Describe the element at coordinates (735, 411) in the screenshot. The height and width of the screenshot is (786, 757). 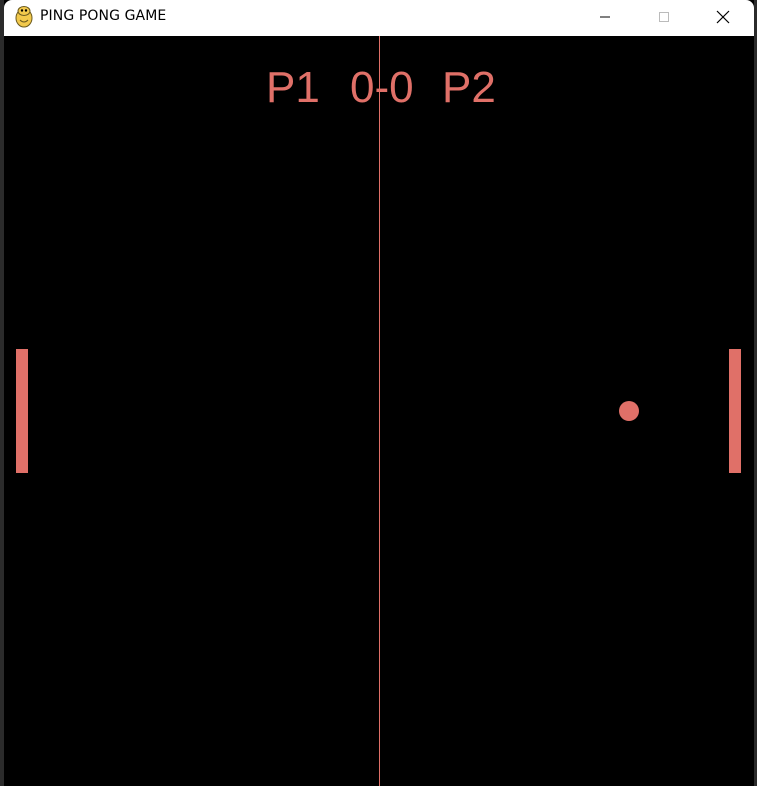
I see `player2-paddle` at that location.